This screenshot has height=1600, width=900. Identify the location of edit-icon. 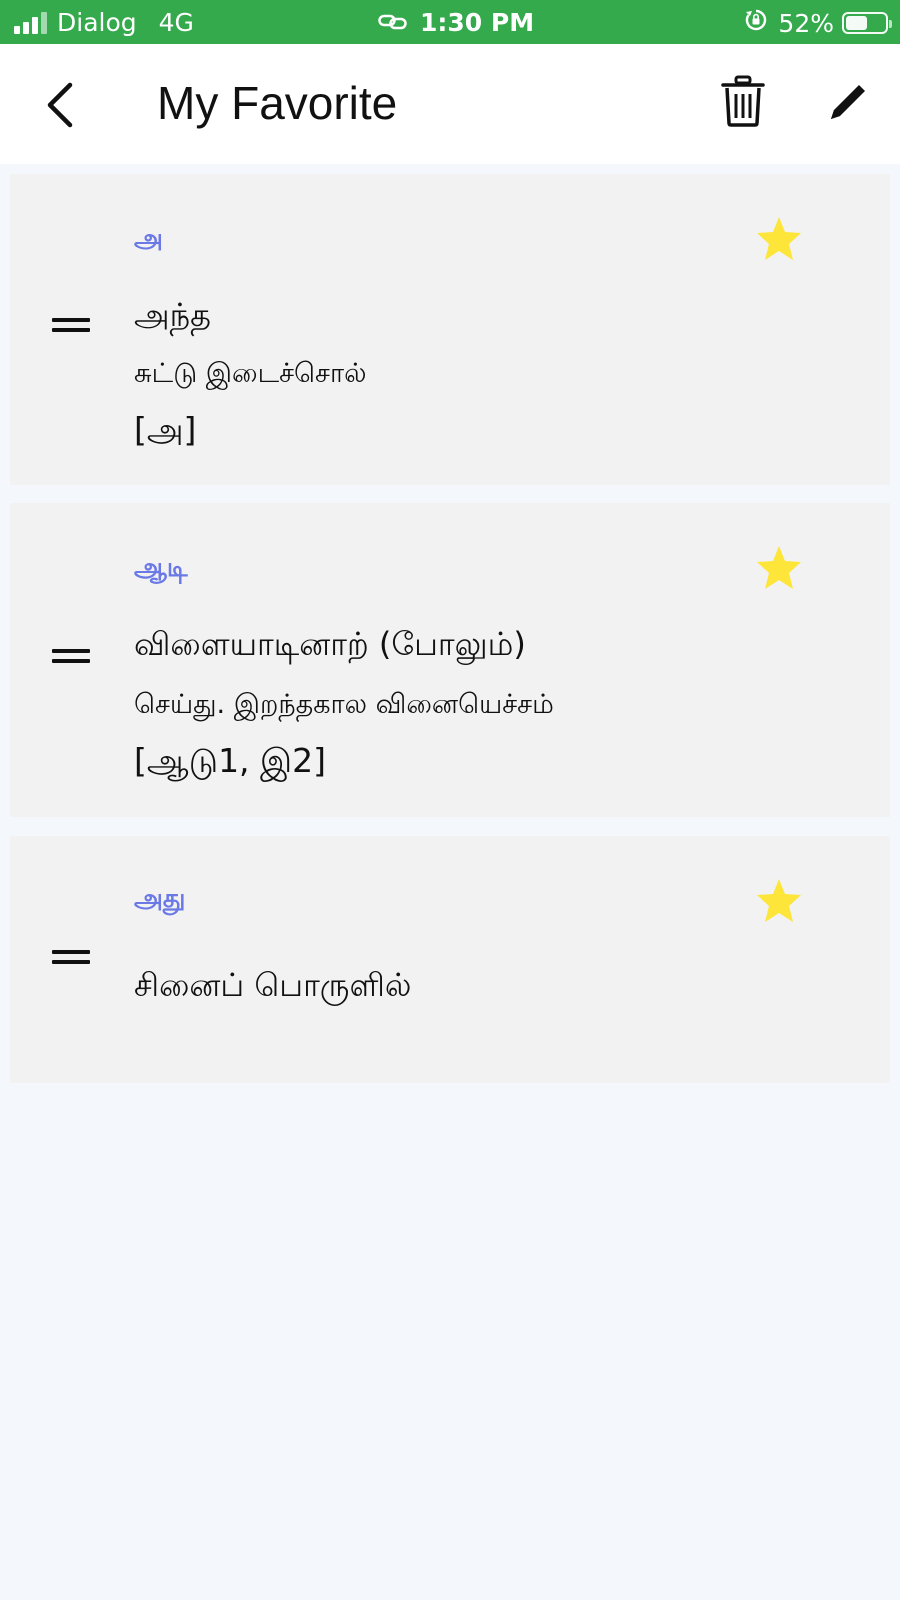
(848, 102).